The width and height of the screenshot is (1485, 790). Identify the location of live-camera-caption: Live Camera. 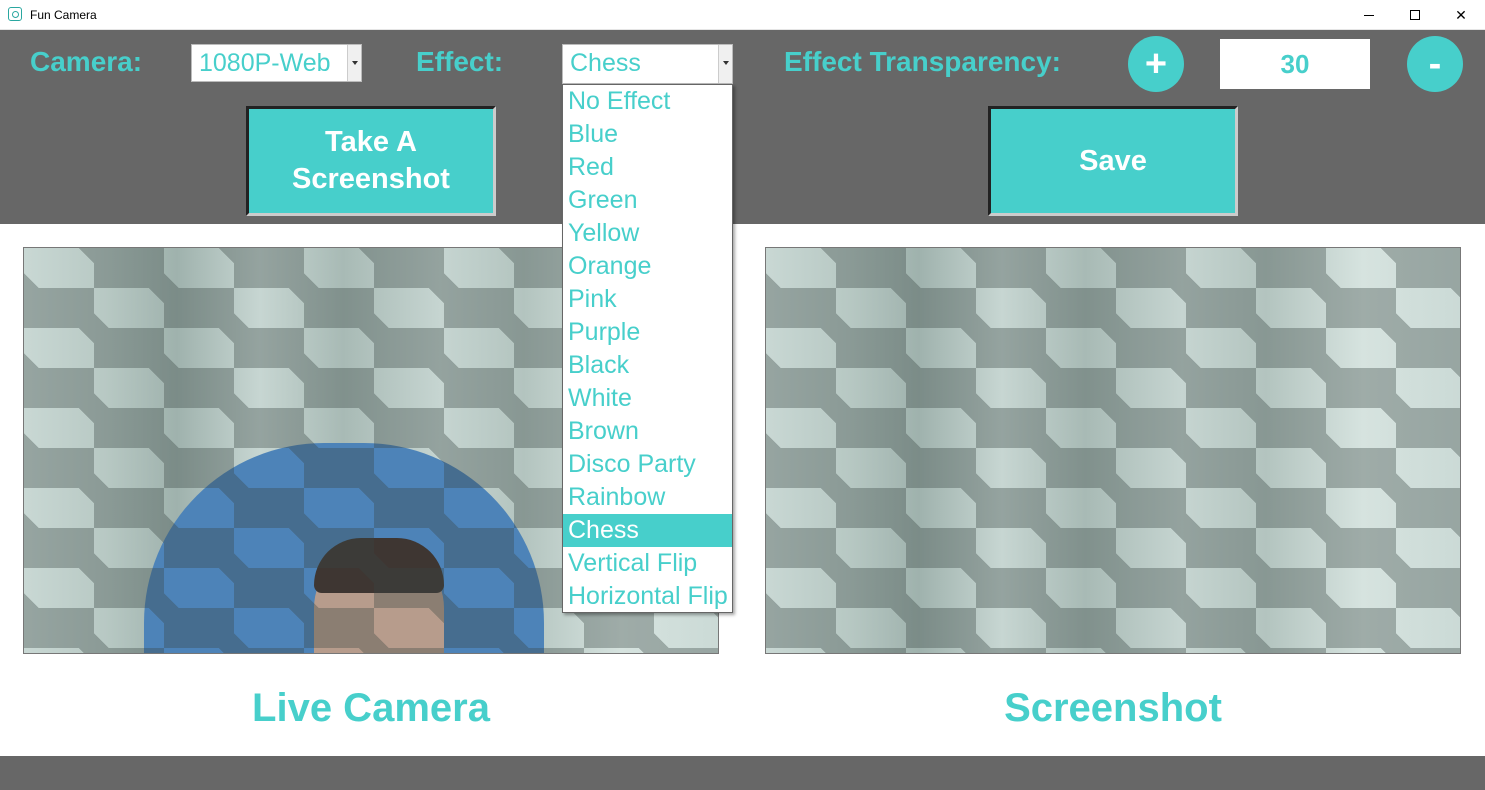
(371, 708).